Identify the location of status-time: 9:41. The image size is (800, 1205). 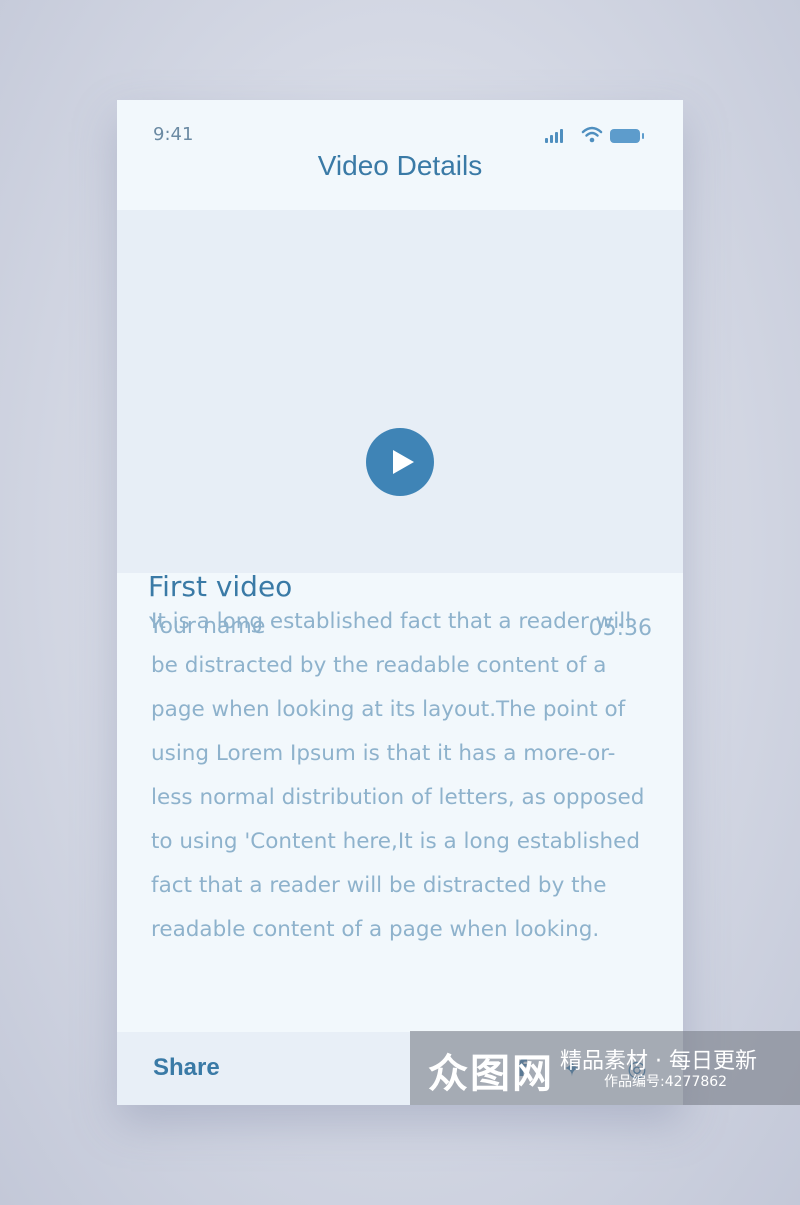
(173, 134).